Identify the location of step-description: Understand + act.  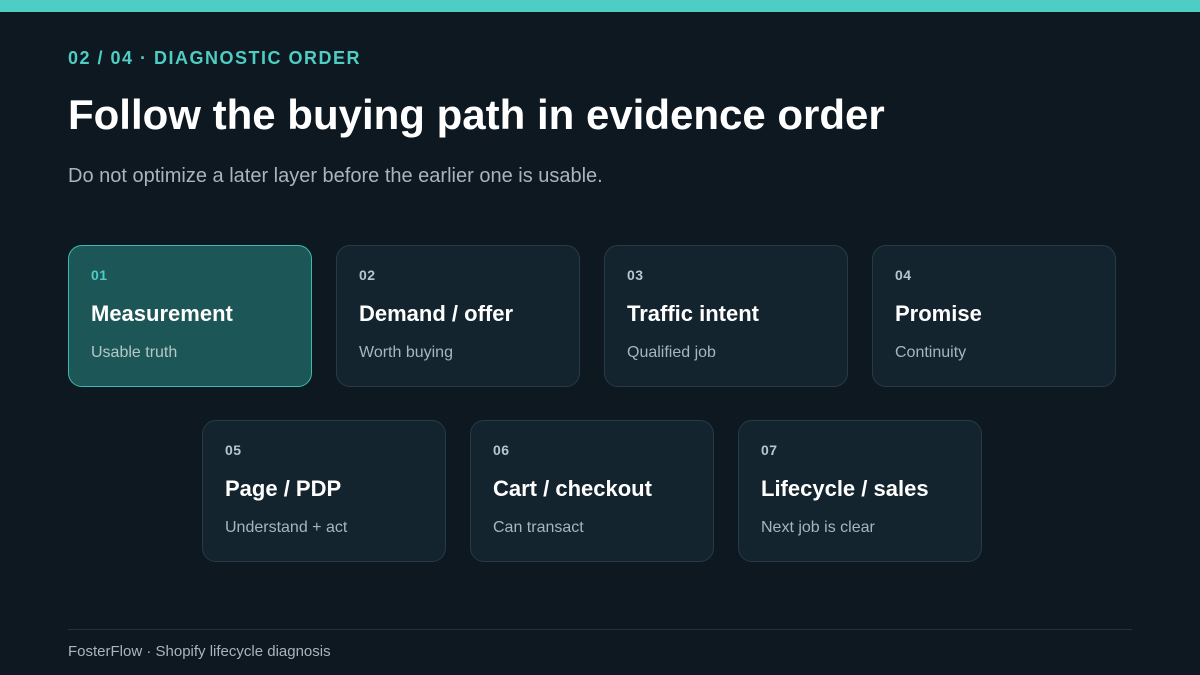
(286, 527).